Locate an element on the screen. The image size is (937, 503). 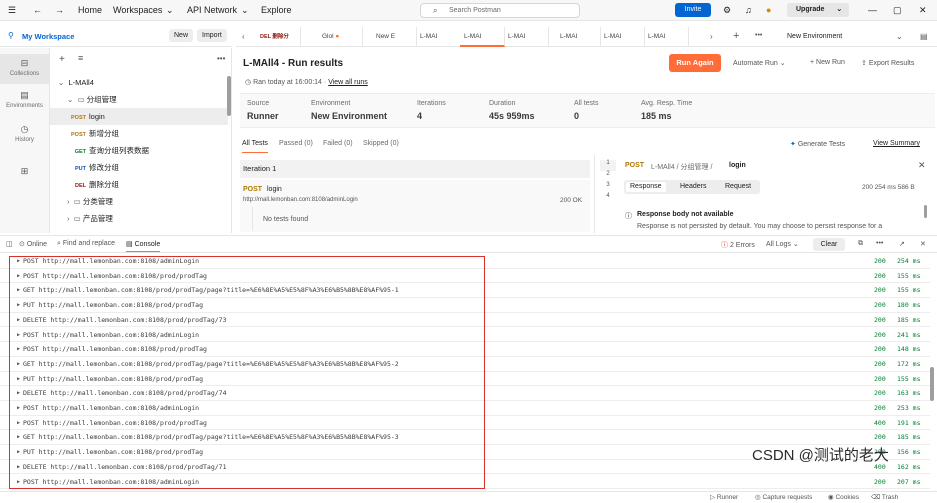
explore-link: Explore is located at coordinates (276, 10).